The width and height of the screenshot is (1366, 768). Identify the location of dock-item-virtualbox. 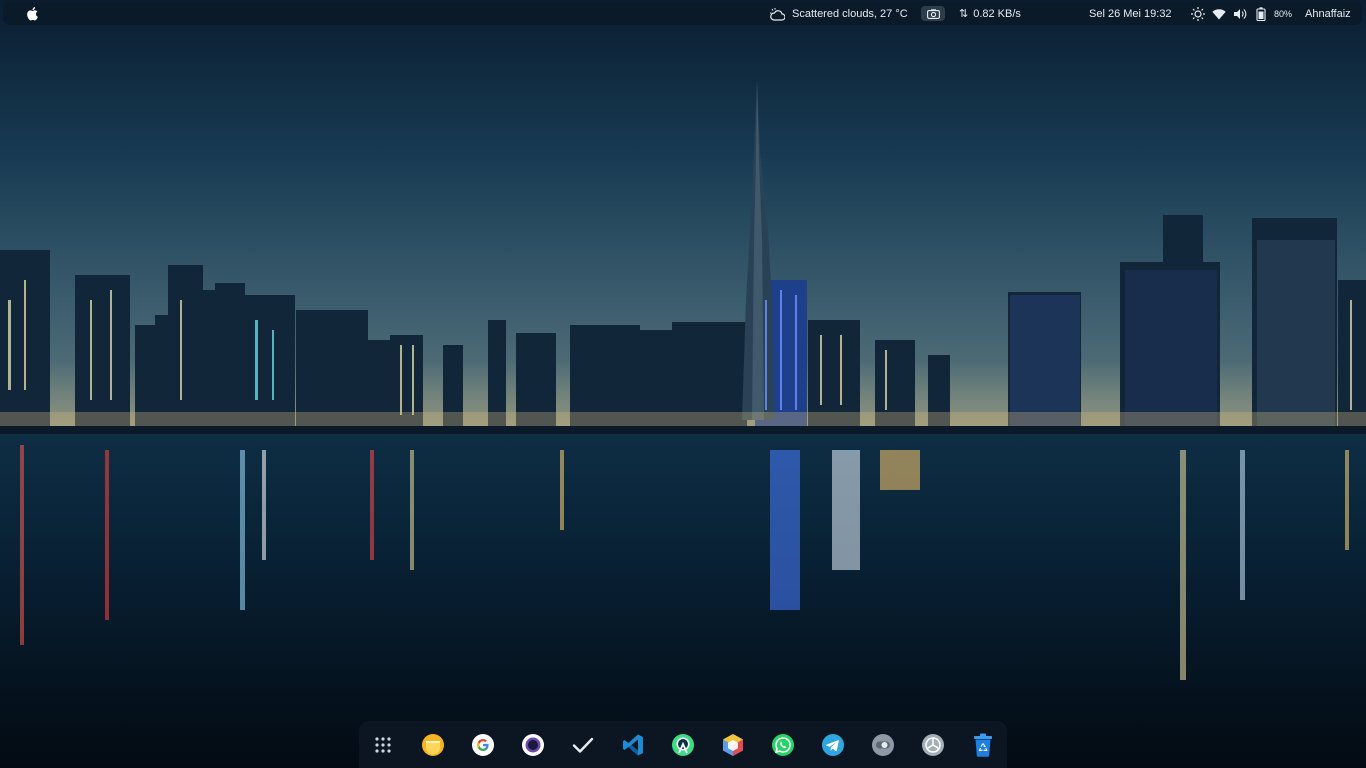
(733, 745).